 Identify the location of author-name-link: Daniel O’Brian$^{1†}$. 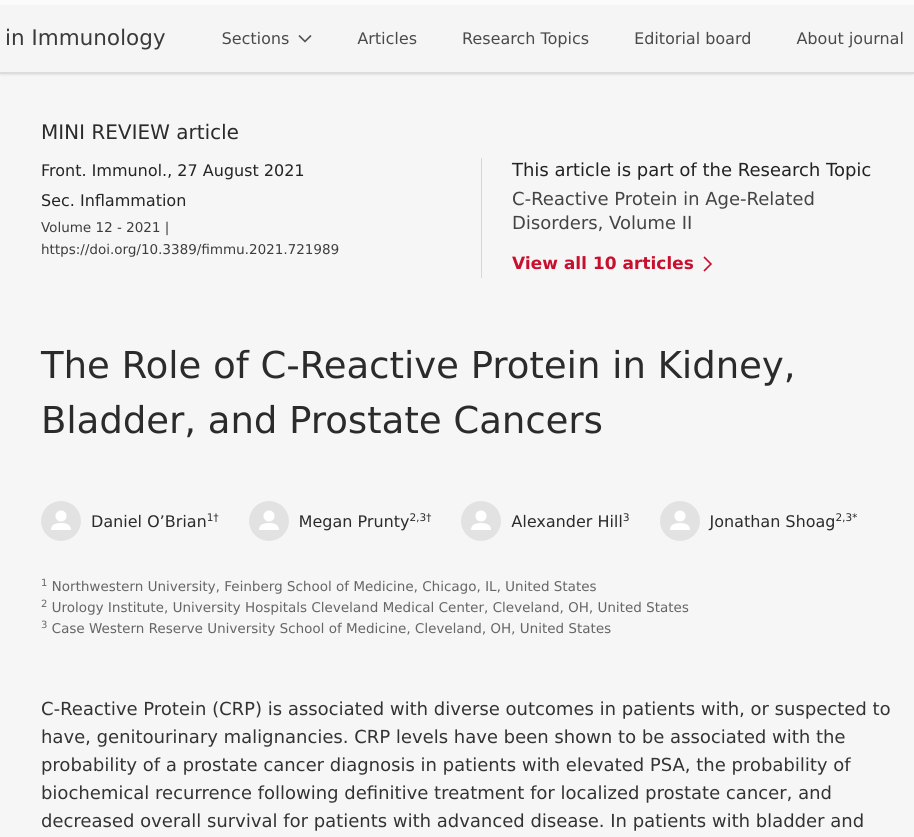
(155, 521).